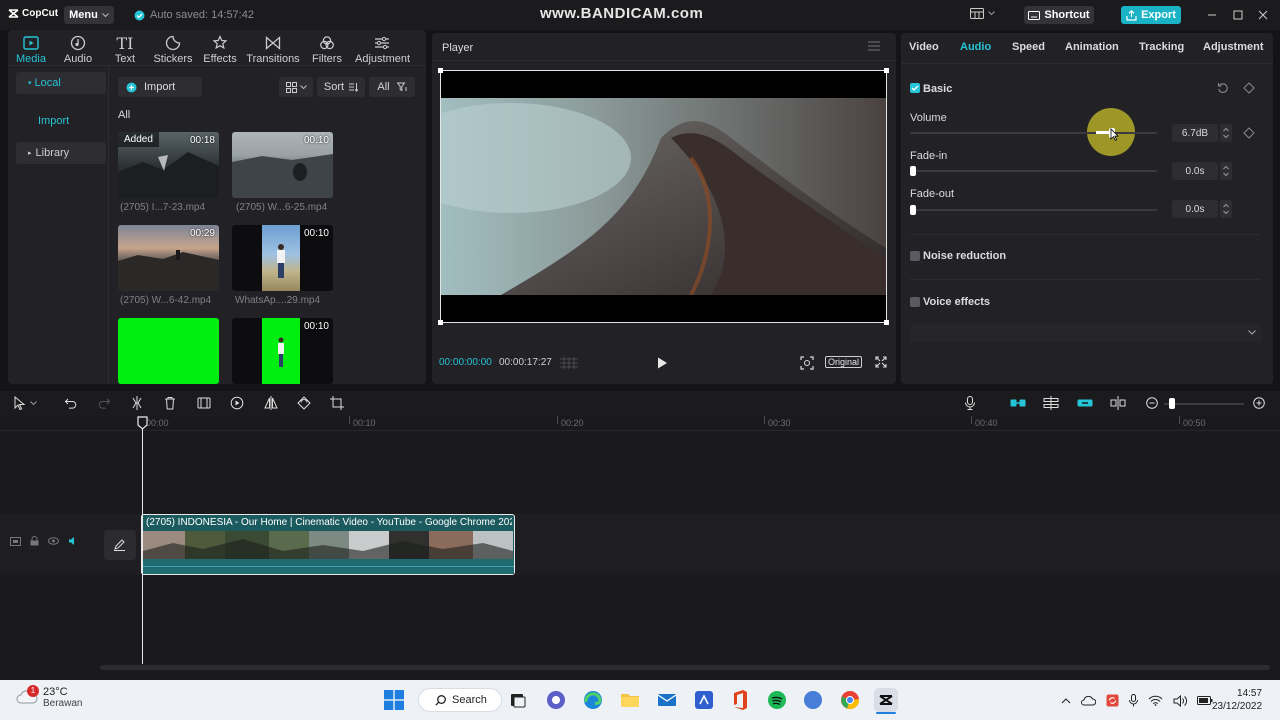 Image resolution: width=1280 pixels, height=720 pixels. I want to click on layout-button, so click(982, 13).